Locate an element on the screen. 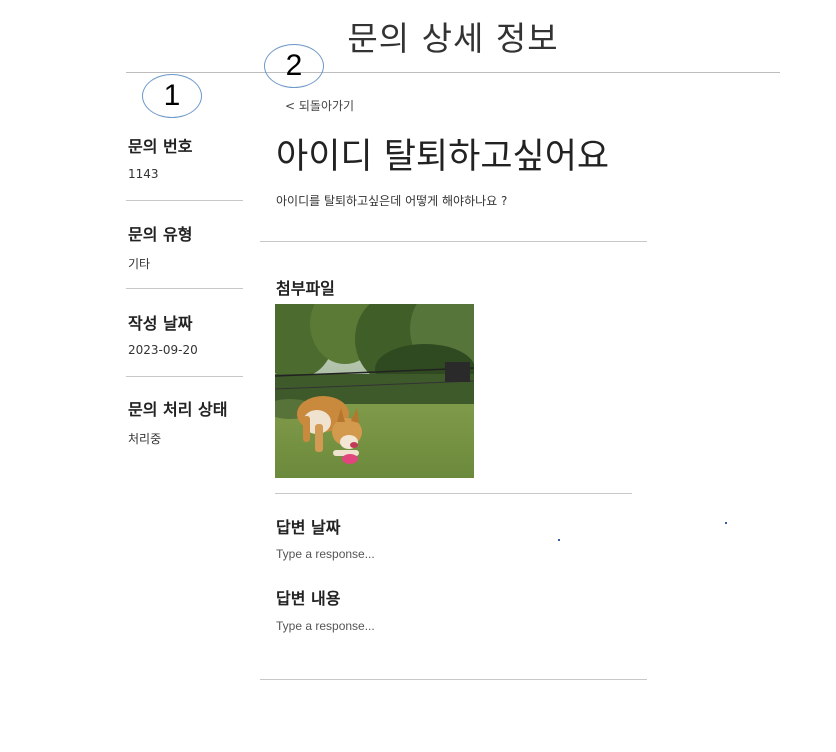 Image resolution: width=836 pixels, height=752 pixels. attachment-divider is located at coordinates (453, 493).